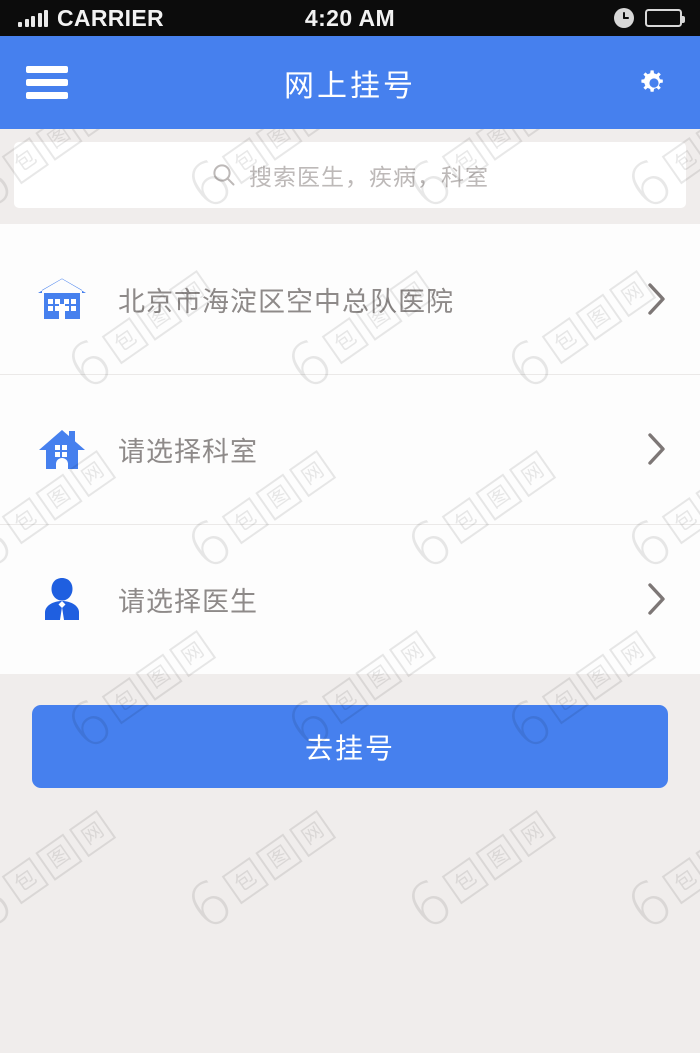  I want to click on hamburger-menu-icon, so click(47, 82).